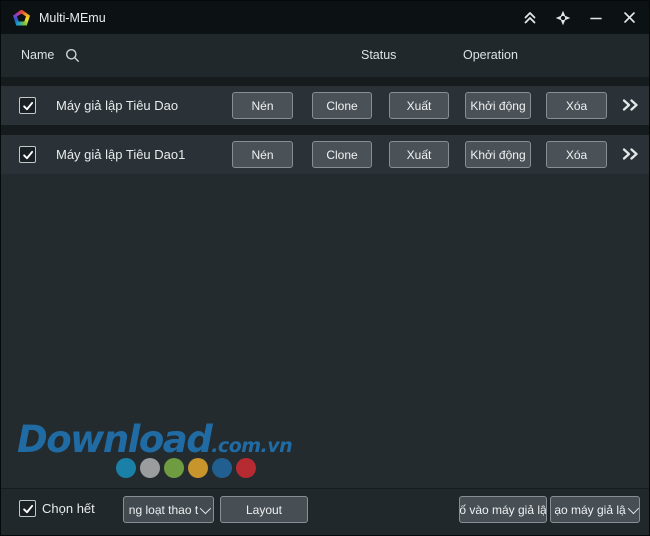  What do you see at coordinates (186, 468) in the screenshot?
I see `watermark-dots` at bounding box center [186, 468].